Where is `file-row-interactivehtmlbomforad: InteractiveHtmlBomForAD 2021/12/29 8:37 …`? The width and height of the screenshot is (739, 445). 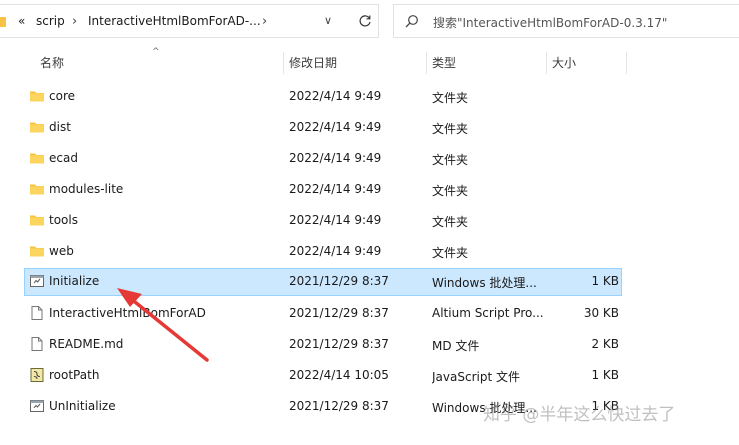
file-row-interactivehtmlbomforad: InteractiveHtmlBomForAD 2021/12/29 8:37 … is located at coordinates (323, 314).